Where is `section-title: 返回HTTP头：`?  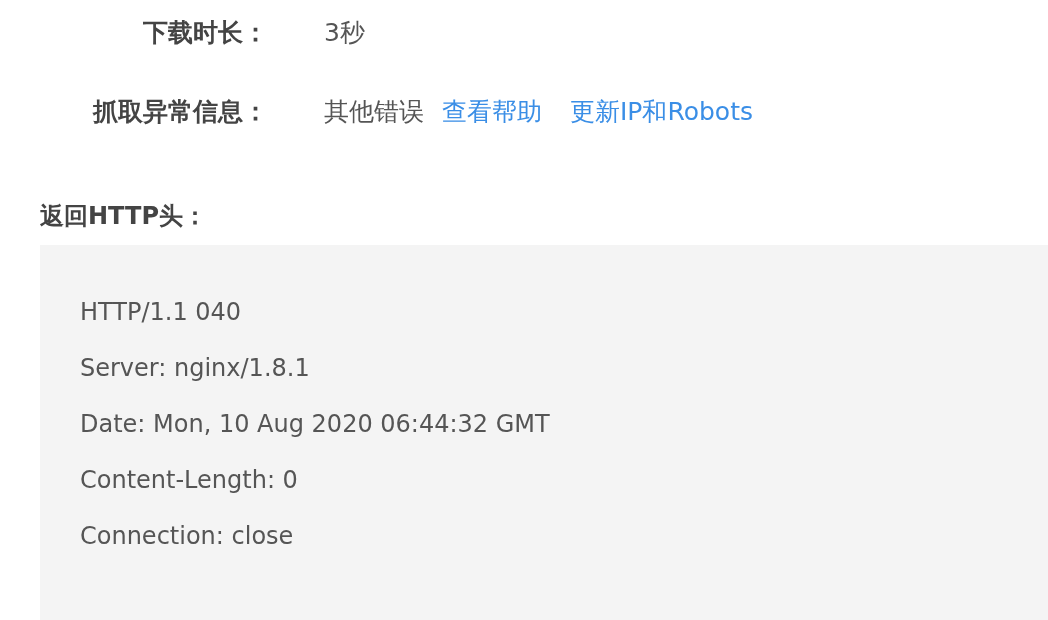 section-title: 返回HTTP头： is located at coordinates (124, 216).